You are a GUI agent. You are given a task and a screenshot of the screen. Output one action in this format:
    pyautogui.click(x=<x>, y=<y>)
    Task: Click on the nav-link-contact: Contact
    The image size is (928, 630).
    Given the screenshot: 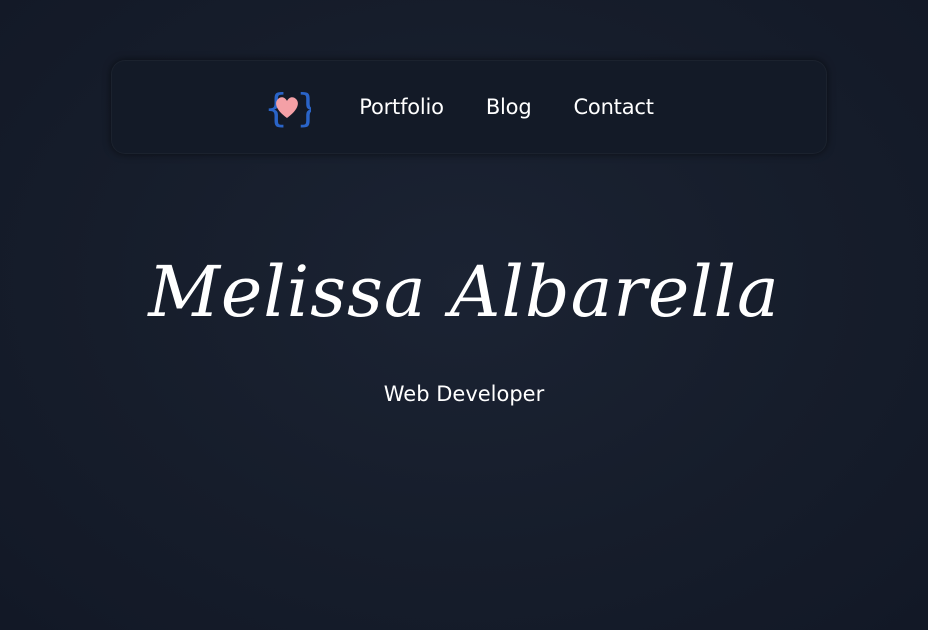 What is the action you would take?
    pyautogui.click(x=613, y=107)
    